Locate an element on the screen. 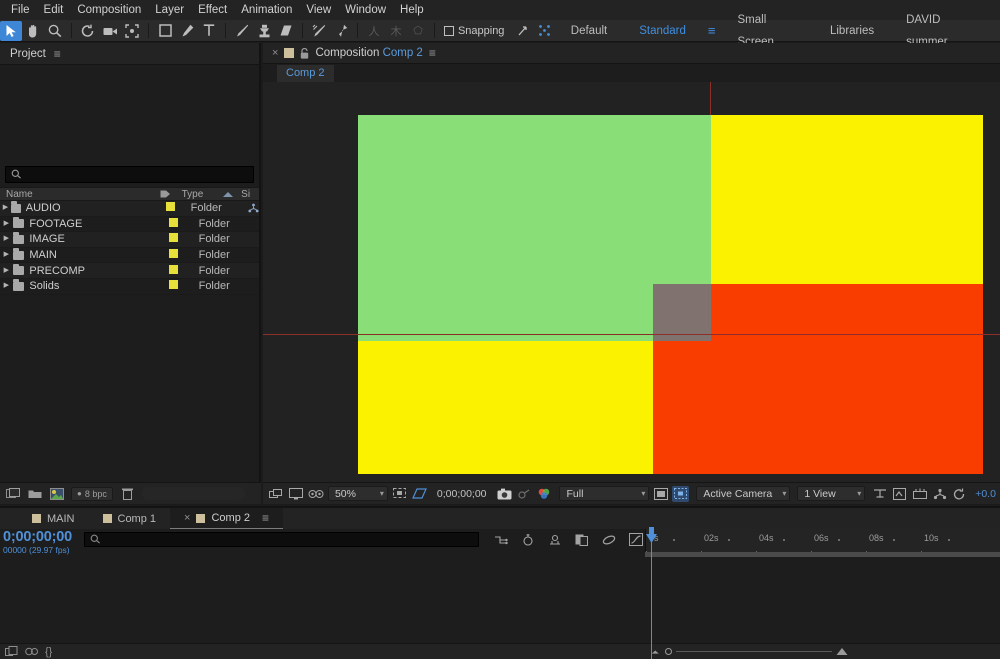  close-icon: × is located at coordinates (275, 53).